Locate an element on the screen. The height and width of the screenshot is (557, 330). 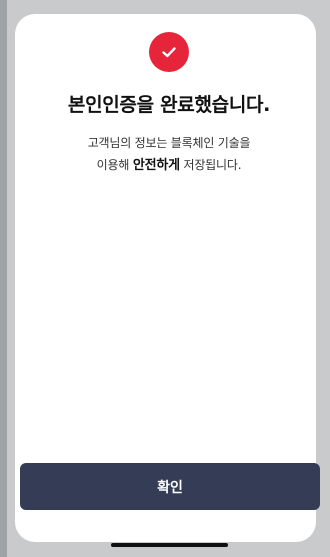
description: 고객님의 정보는 블록체인 기술을 이용해 안전하게 저장됩니다. is located at coordinates (165, 154).